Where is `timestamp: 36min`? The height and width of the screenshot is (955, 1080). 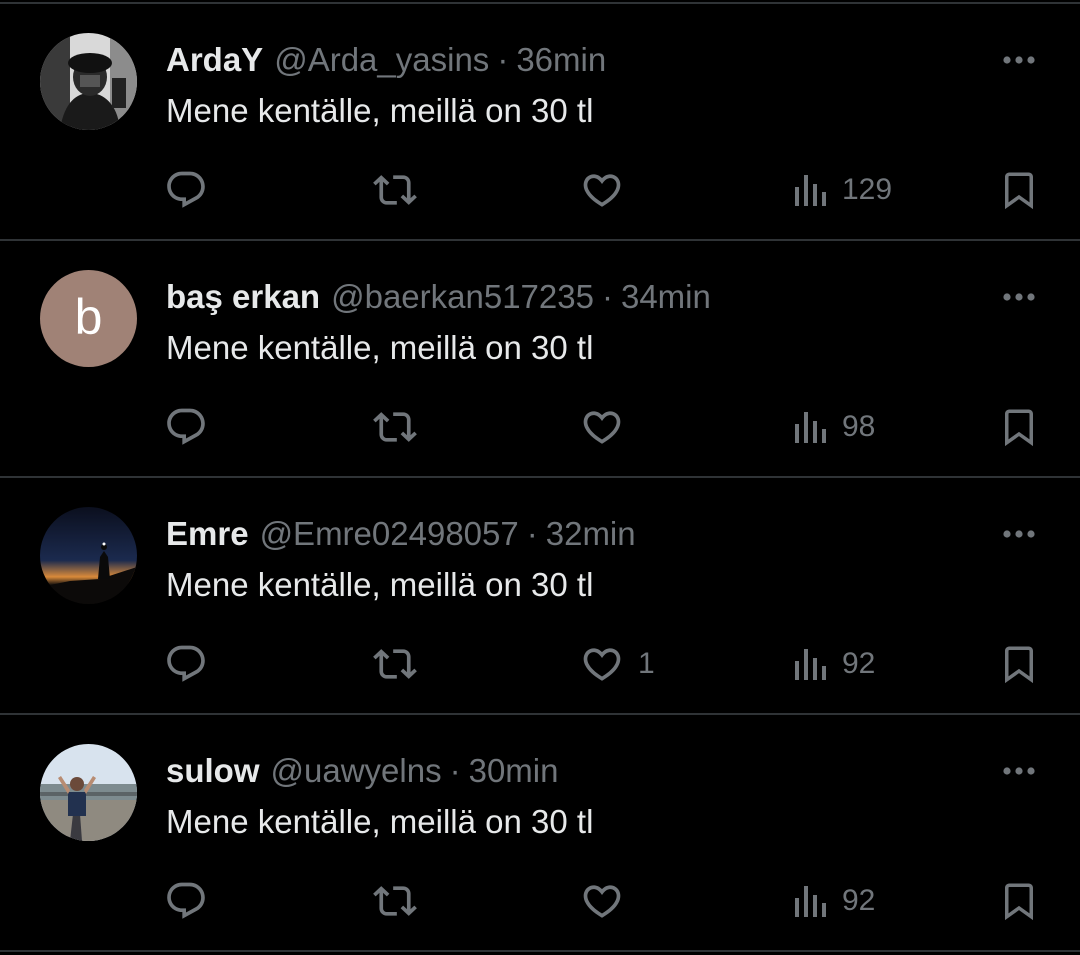 timestamp: 36min is located at coordinates (561, 60).